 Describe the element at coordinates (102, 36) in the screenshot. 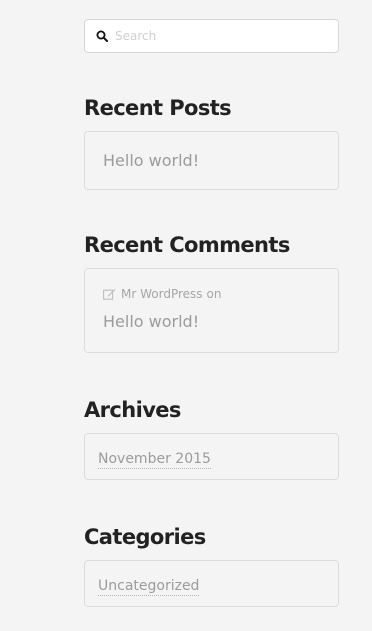

I see `search-icon` at that location.